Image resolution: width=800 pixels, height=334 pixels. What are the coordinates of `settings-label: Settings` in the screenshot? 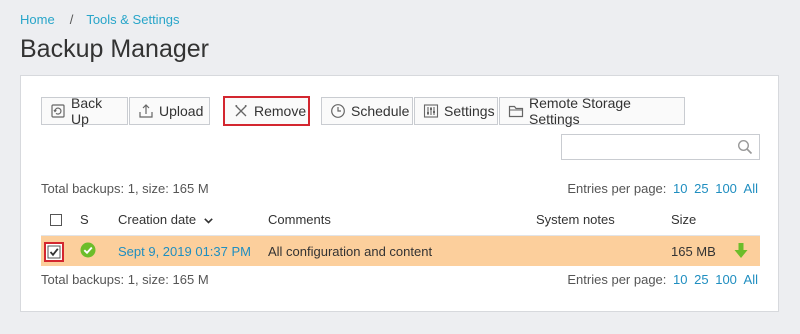 It's located at (469, 111).